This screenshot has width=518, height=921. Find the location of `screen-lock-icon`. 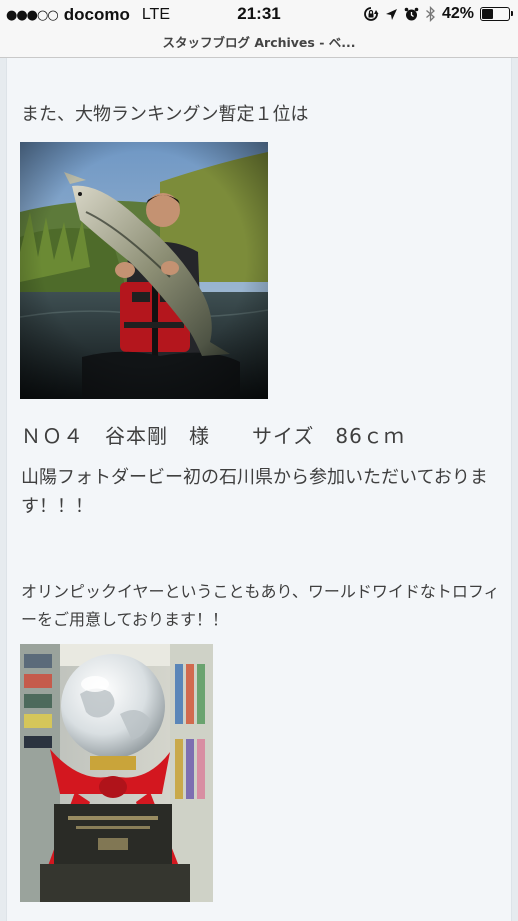

screen-lock-icon is located at coordinates (371, 14).